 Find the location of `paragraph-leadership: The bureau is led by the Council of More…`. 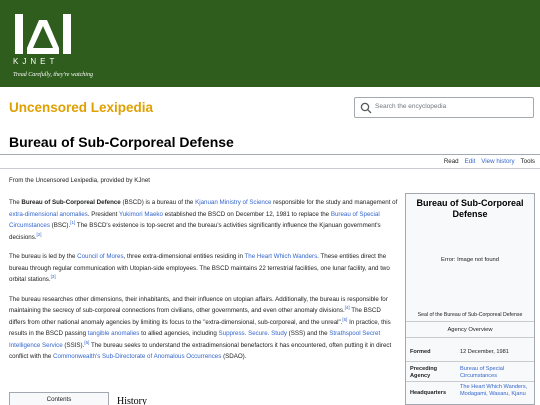

paragraph-leadership: The bureau is led by the Council of More… is located at coordinates (204, 268).